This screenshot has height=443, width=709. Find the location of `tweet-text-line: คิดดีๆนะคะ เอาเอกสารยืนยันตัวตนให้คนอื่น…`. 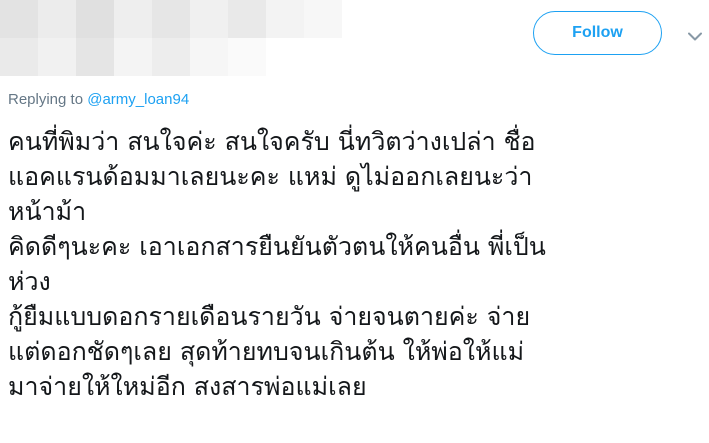

tweet-text-line: คิดดีๆนะคะ เอาเอกสารยืนยันตัวตนให้คนอื่น… is located at coordinates (277, 246).